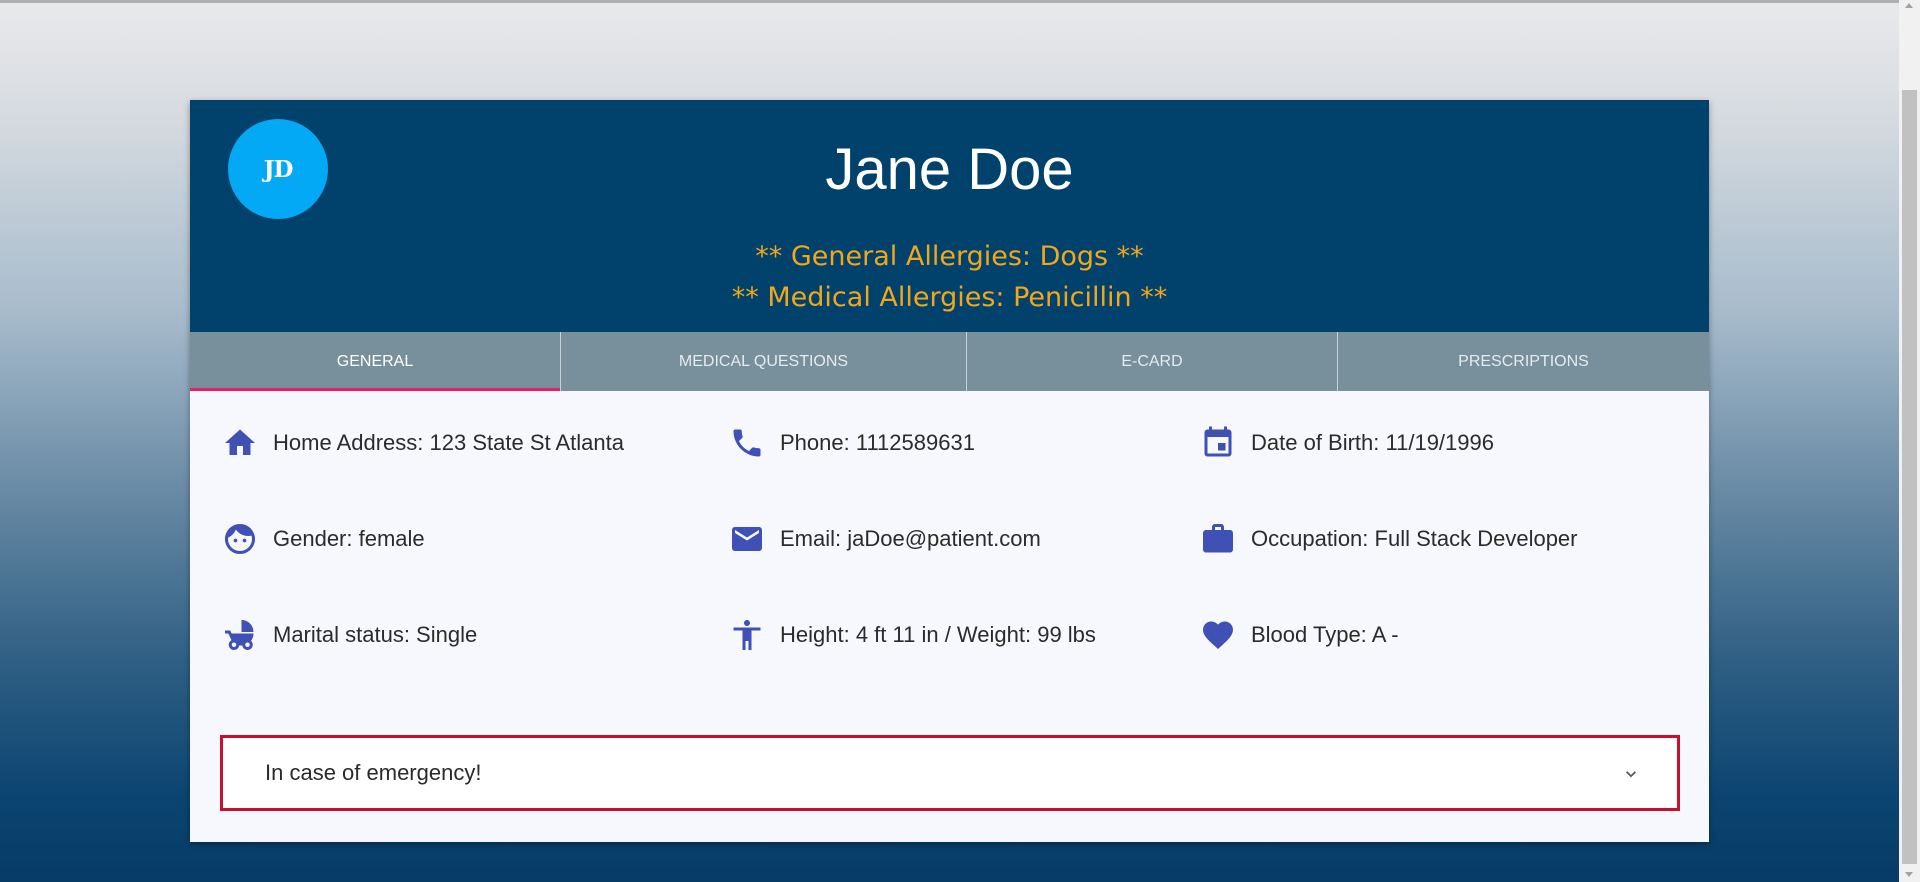 The width and height of the screenshot is (1920, 882). Describe the element at coordinates (375, 361) in the screenshot. I see `tab-general: GENERAL` at that location.